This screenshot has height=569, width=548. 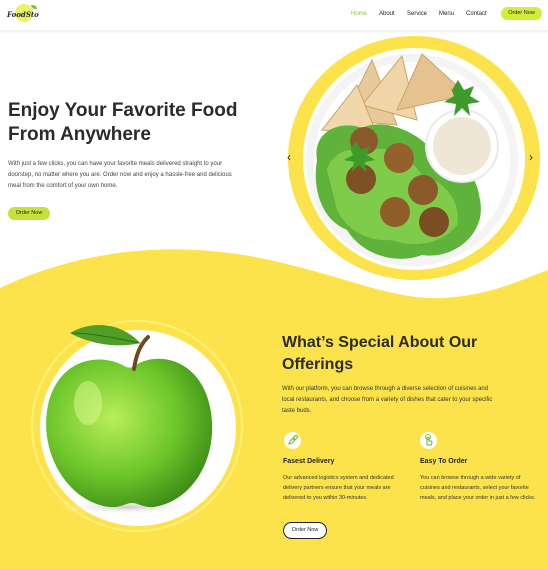 What do you see at coordinates (123, 122) in the screenshot?
I see `hero-title: Enjoy Your Favorite Food From Anywhere` at bounding box center [123, 122].